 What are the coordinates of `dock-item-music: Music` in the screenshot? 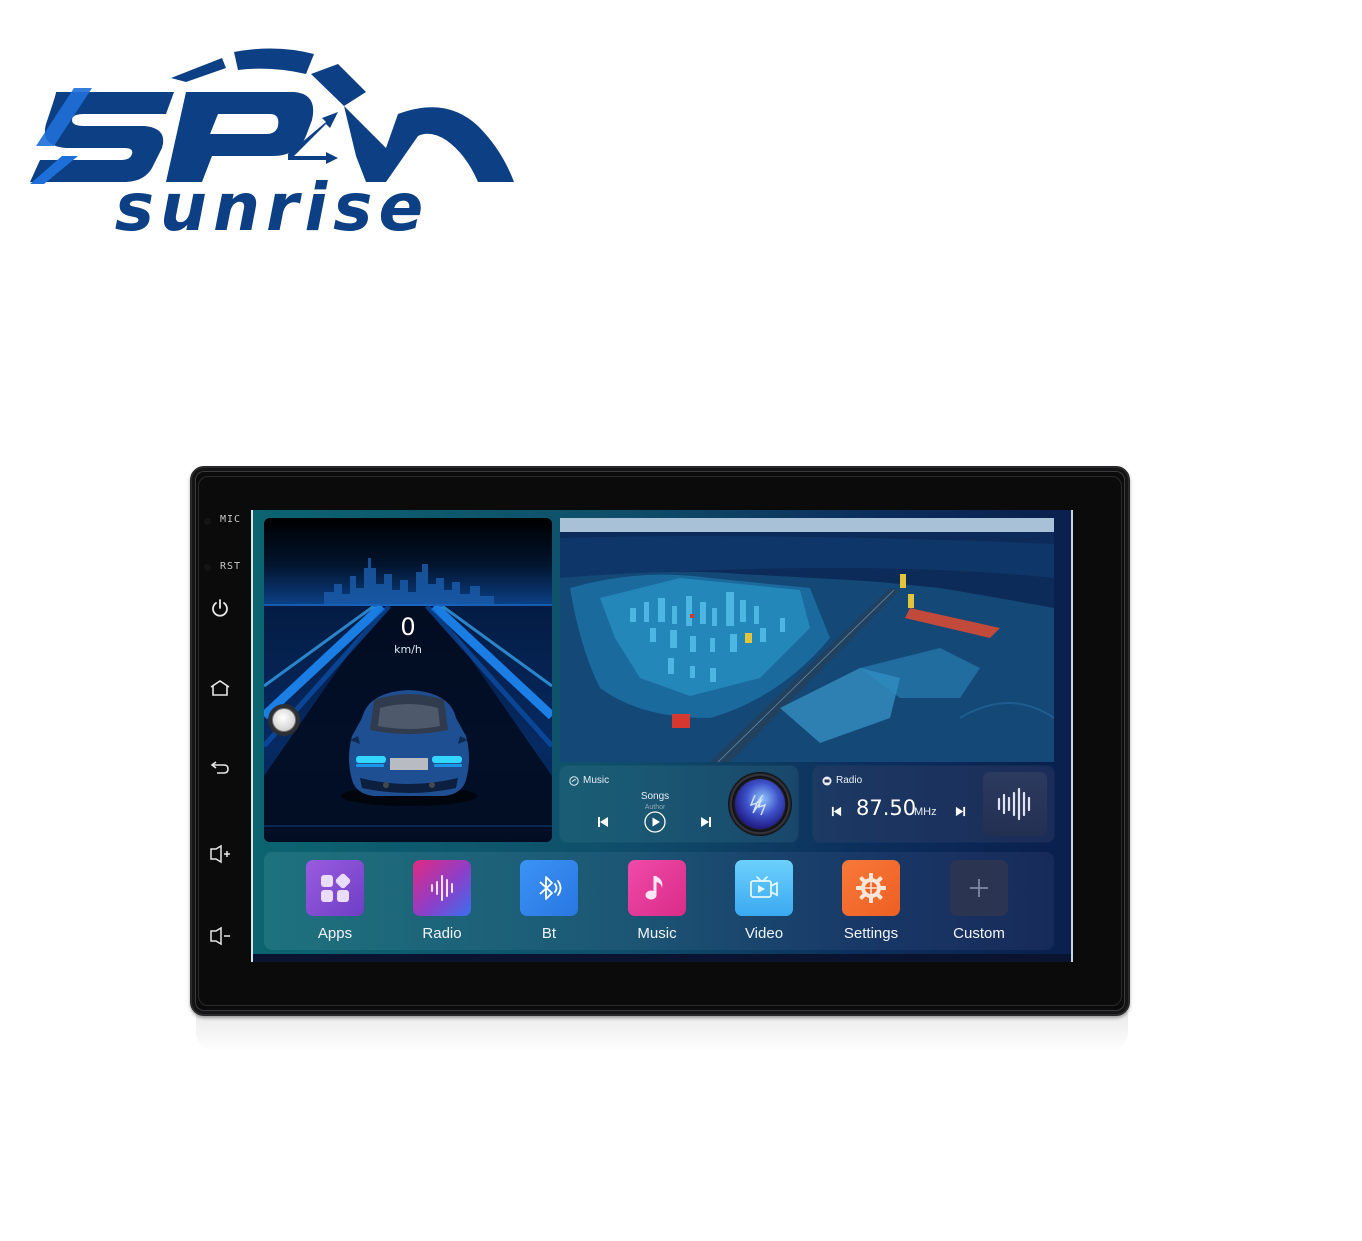 It's located at (657, 903).